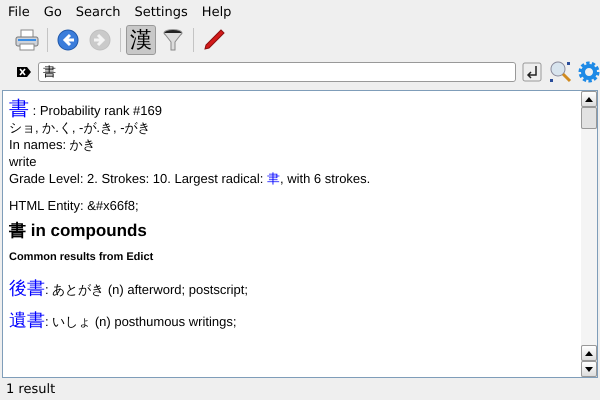  I want to click on kanji-details: Grade Level: 2. Strokes: 10. Largest radical: 聿, with 6 strokes., so click(190, 178).